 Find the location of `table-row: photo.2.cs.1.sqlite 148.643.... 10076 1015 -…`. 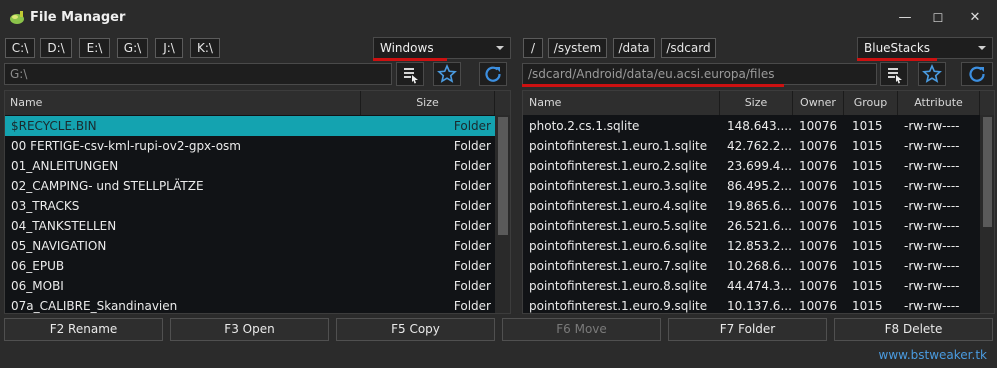

table-row: photo.2.cs.1.sqlite 148.643.... 10076 1015 -… is located at coordinates (751, 126).